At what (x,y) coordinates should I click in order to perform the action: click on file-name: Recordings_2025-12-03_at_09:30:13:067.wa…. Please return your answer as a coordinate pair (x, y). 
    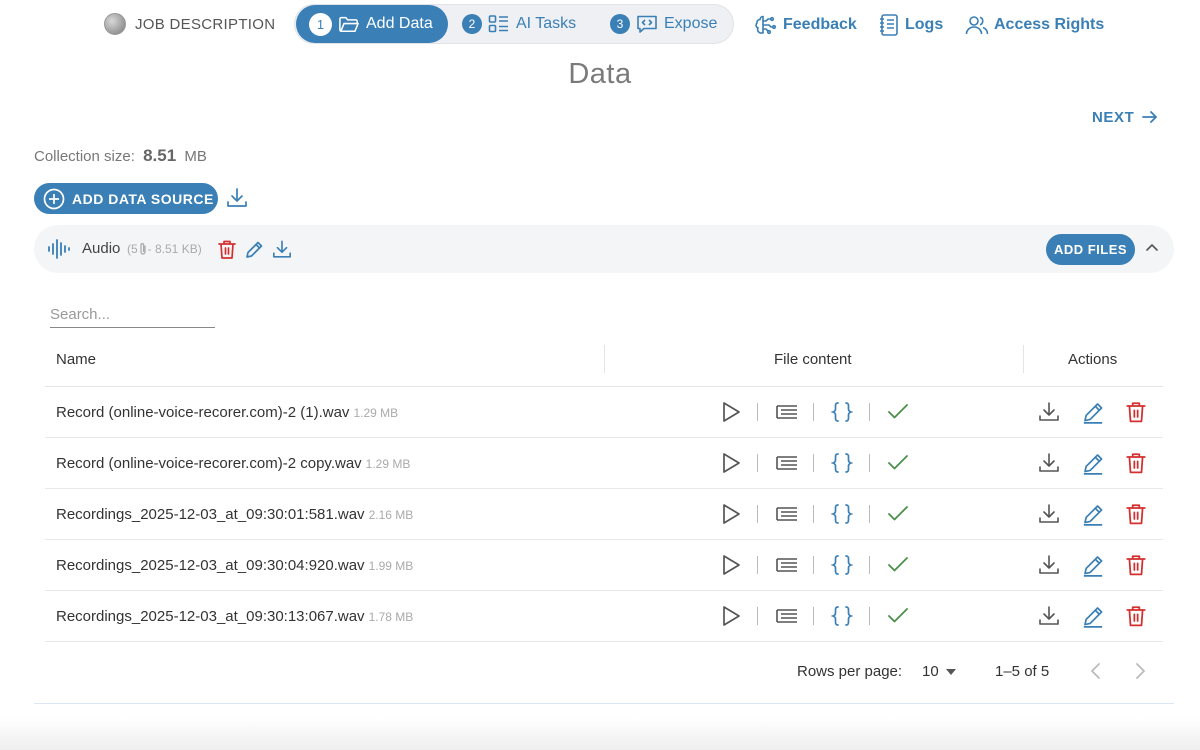
    Looking at the image, I should click on (210, 616).